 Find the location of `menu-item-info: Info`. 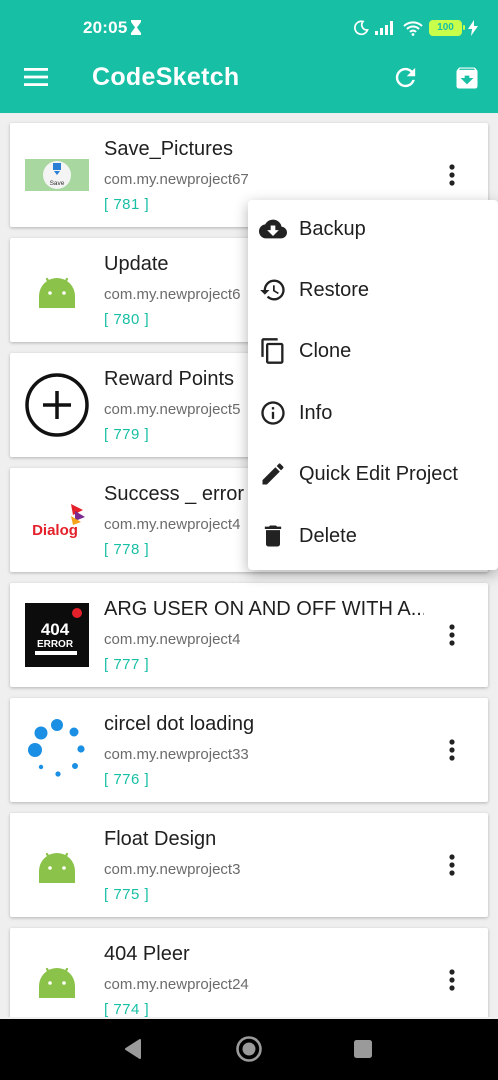

menu-item-info: Info is located at coordinates (373, 414).